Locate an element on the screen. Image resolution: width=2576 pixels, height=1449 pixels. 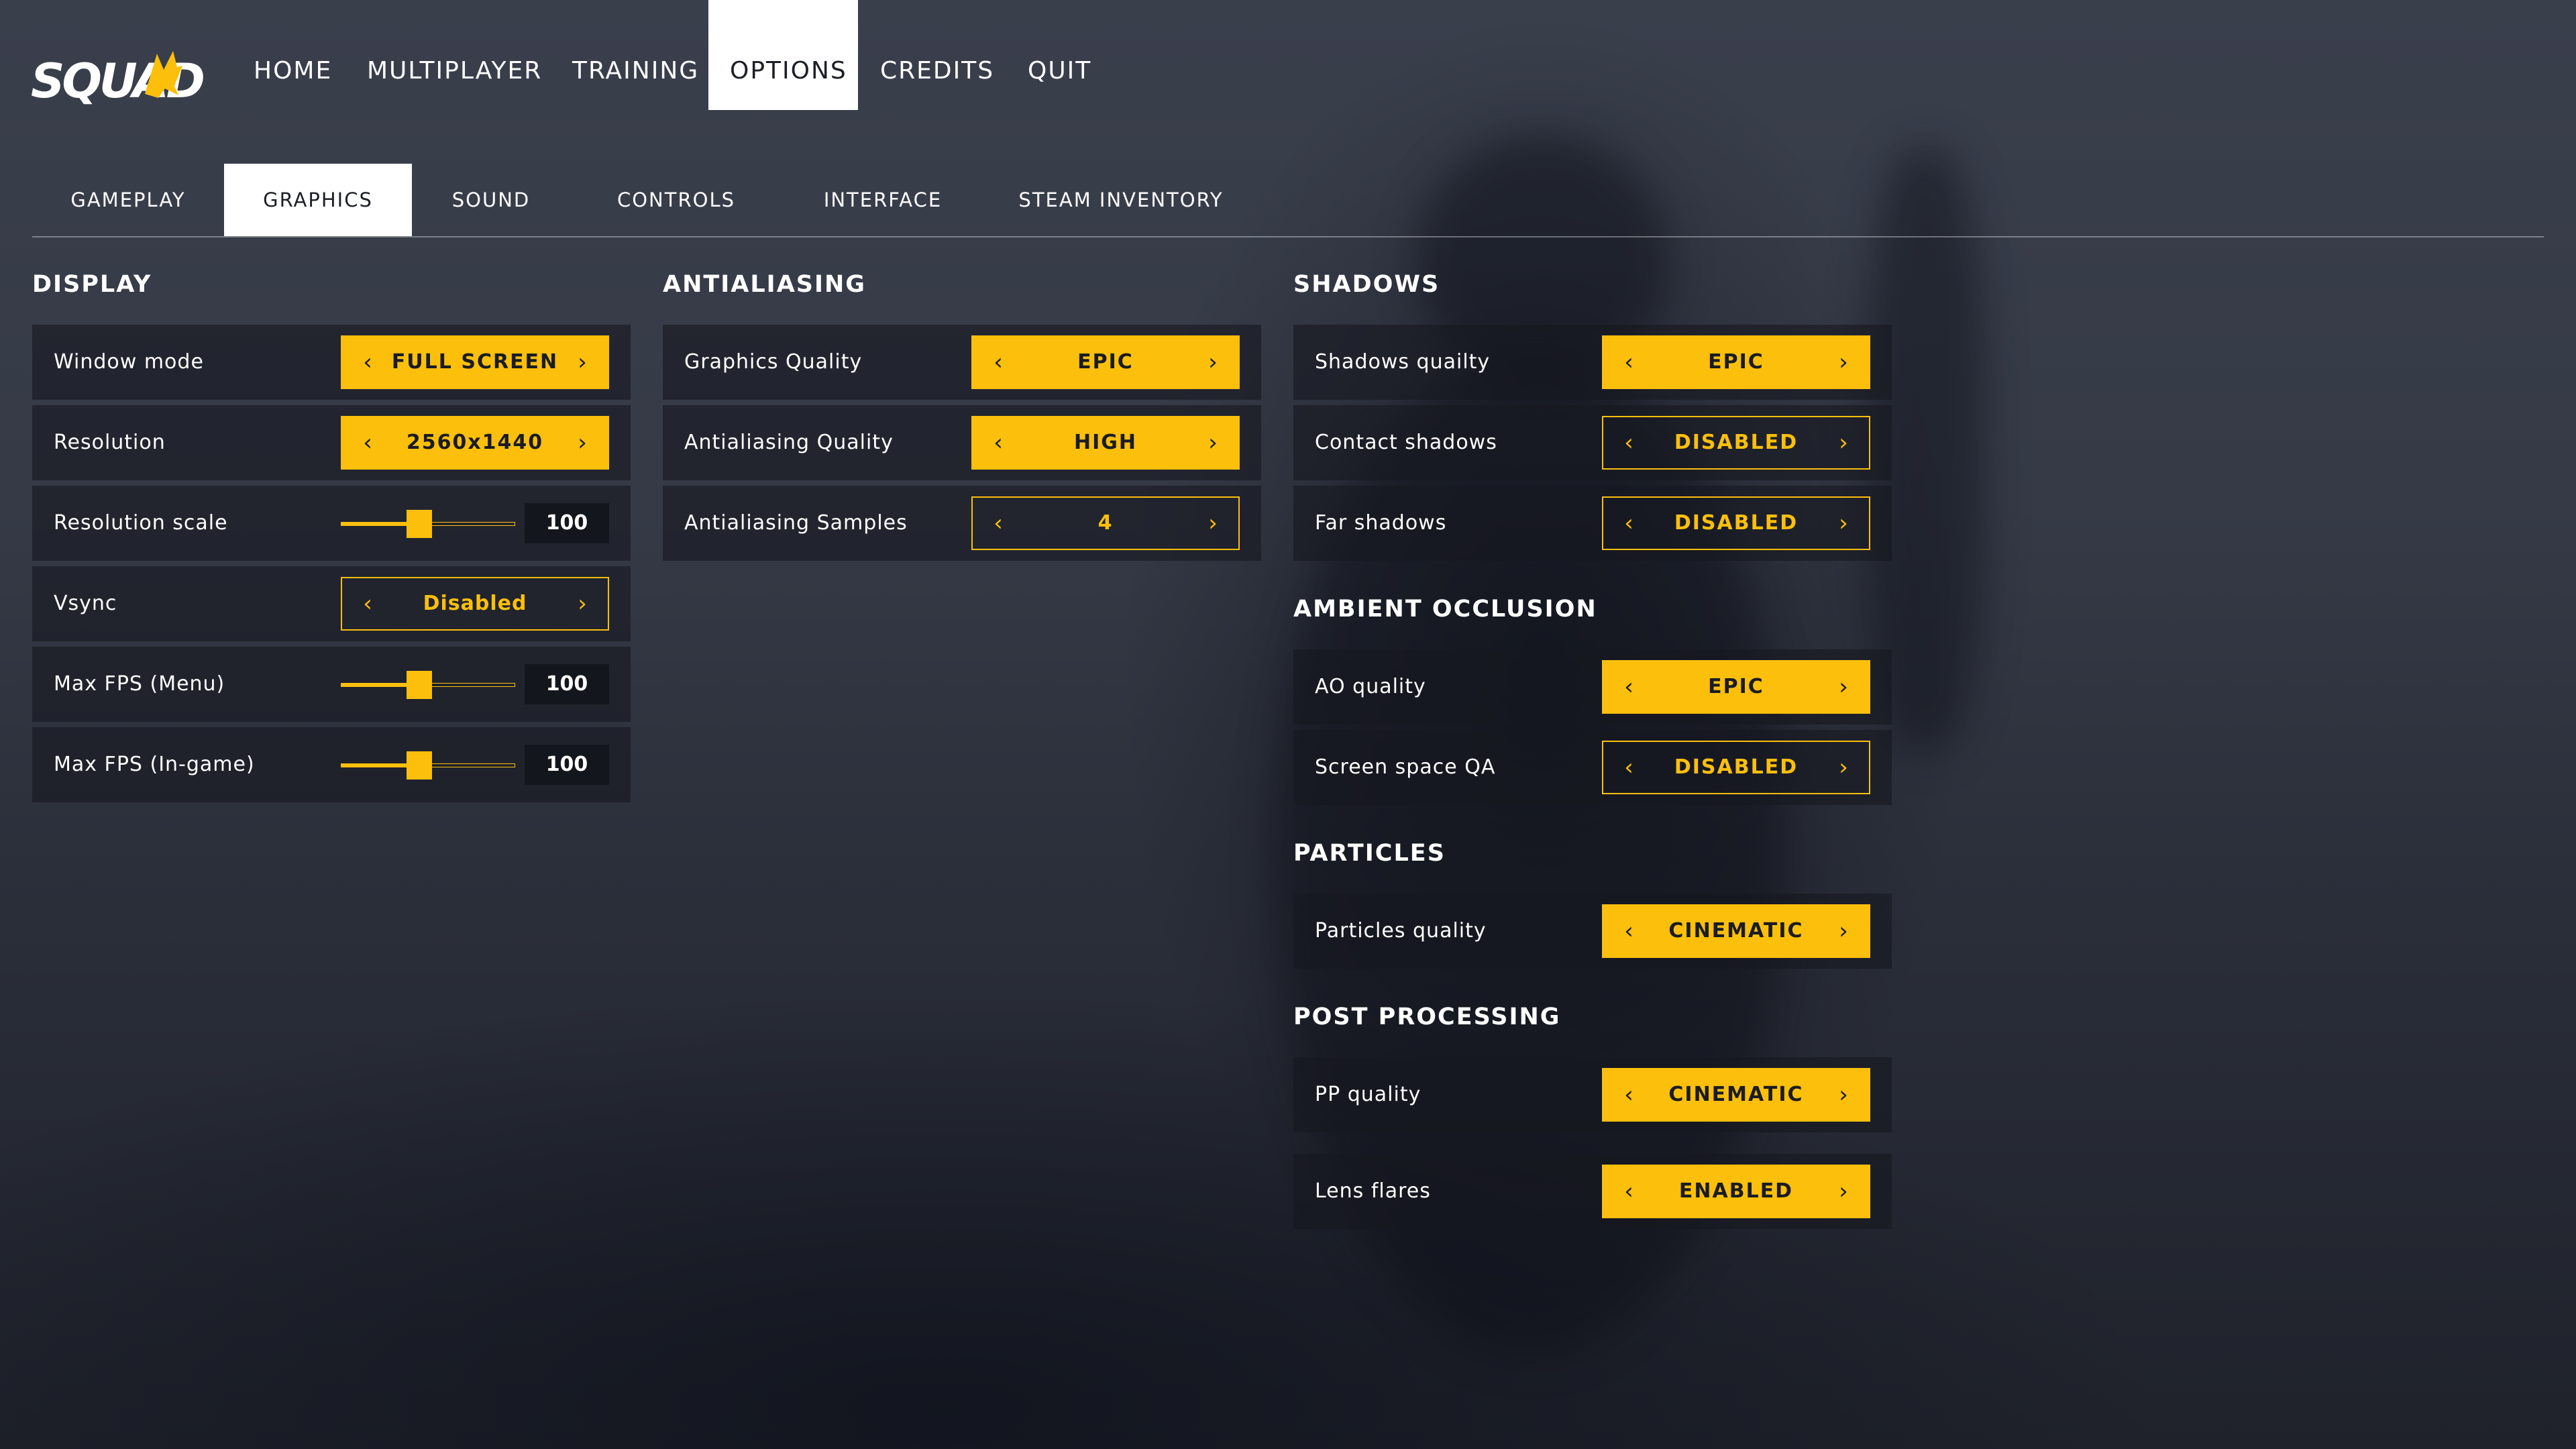
setting-label: Lens flares is located at coordinates (1373, 1191).